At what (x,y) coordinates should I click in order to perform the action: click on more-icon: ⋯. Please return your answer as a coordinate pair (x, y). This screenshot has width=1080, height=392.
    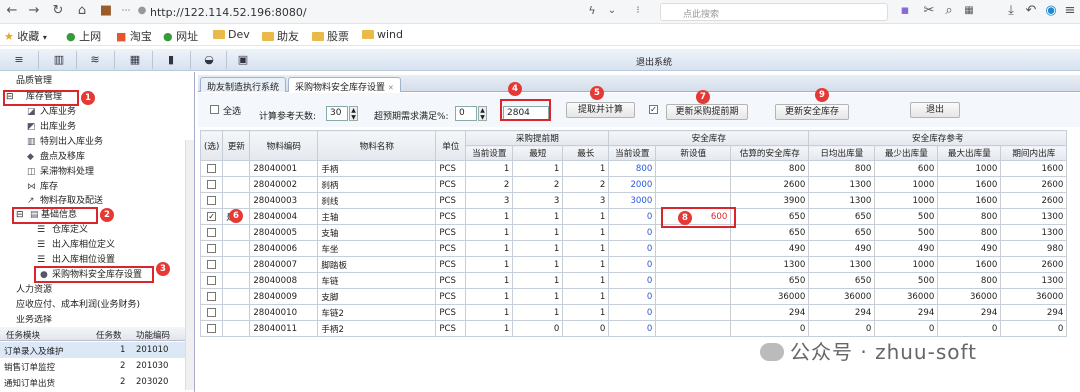
    Looking at the image, I should click on (126, 11).